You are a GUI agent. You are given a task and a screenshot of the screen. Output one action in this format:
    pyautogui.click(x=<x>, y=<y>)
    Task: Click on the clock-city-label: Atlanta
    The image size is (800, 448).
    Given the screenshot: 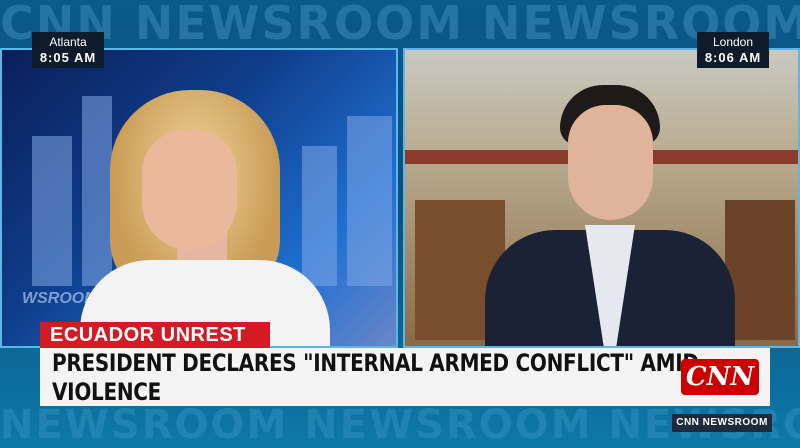 What is the action you would take?
    pyautogui.click(x=68, y=42)
    